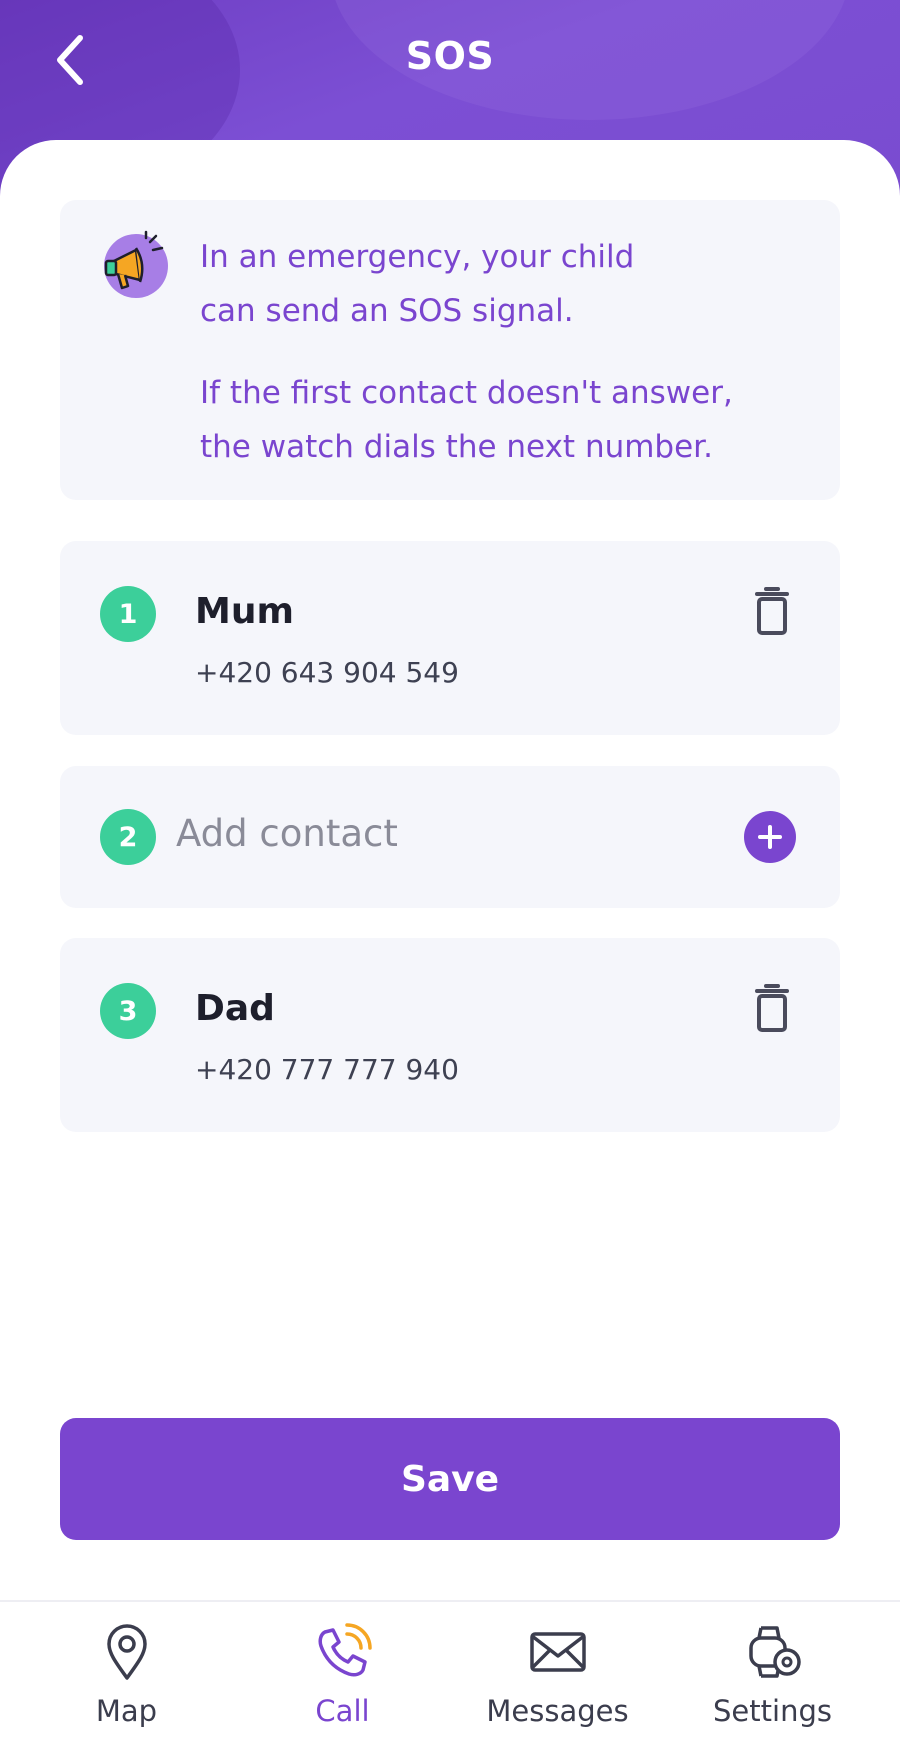  What do you see at coordinates (126, 1711) in the screenshot?
I see `tab-label: Map` at bounding box center [126, 1711].